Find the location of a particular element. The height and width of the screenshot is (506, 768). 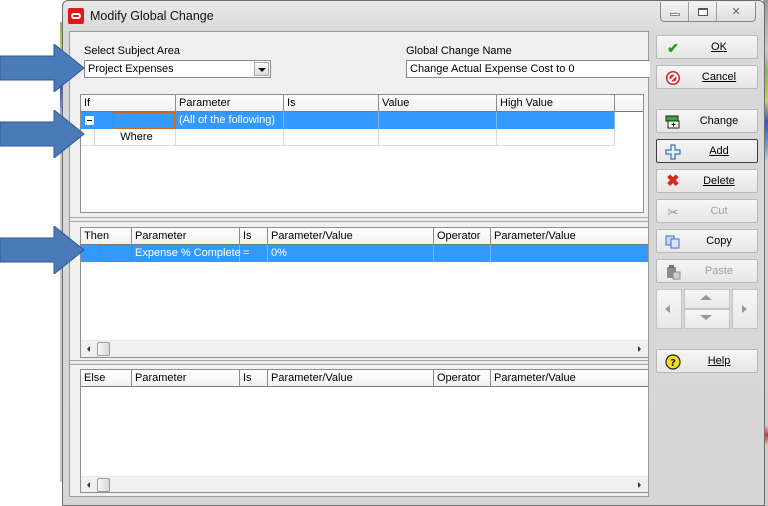

copy-button: Copy is located at coordinates (707, 241).